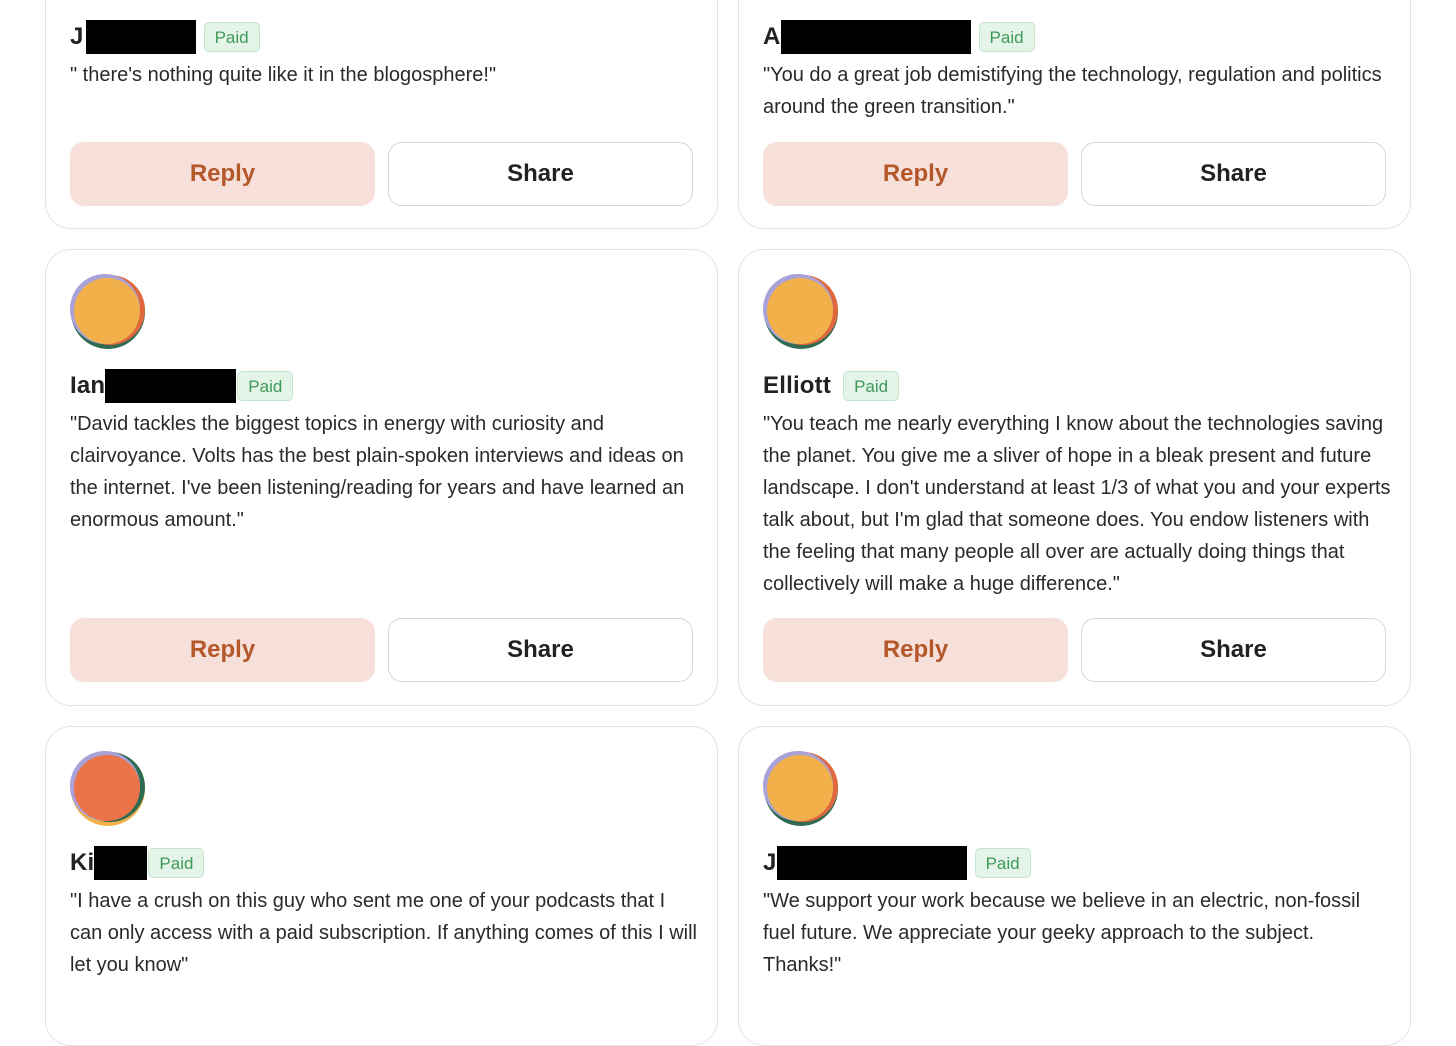  I want to click on commenter-name-row: Elliott Paid, so click(831, 386).